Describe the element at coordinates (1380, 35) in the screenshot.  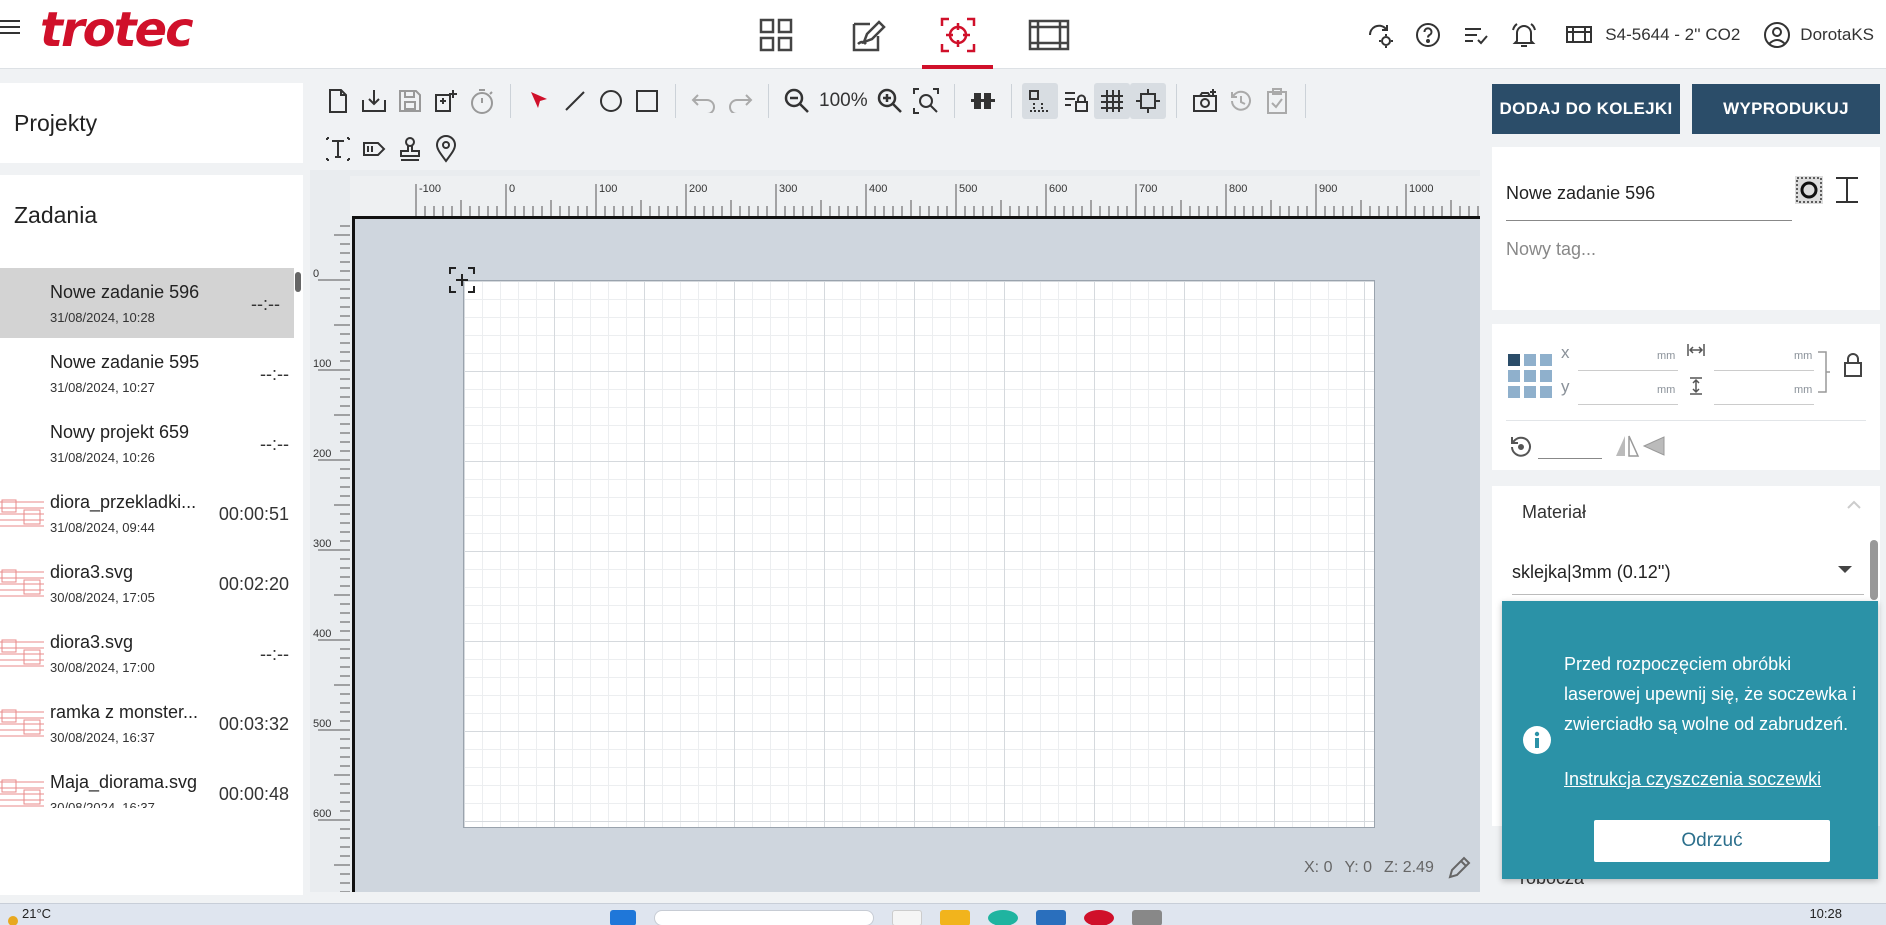
I see `refresh-settings-icon` at that location.